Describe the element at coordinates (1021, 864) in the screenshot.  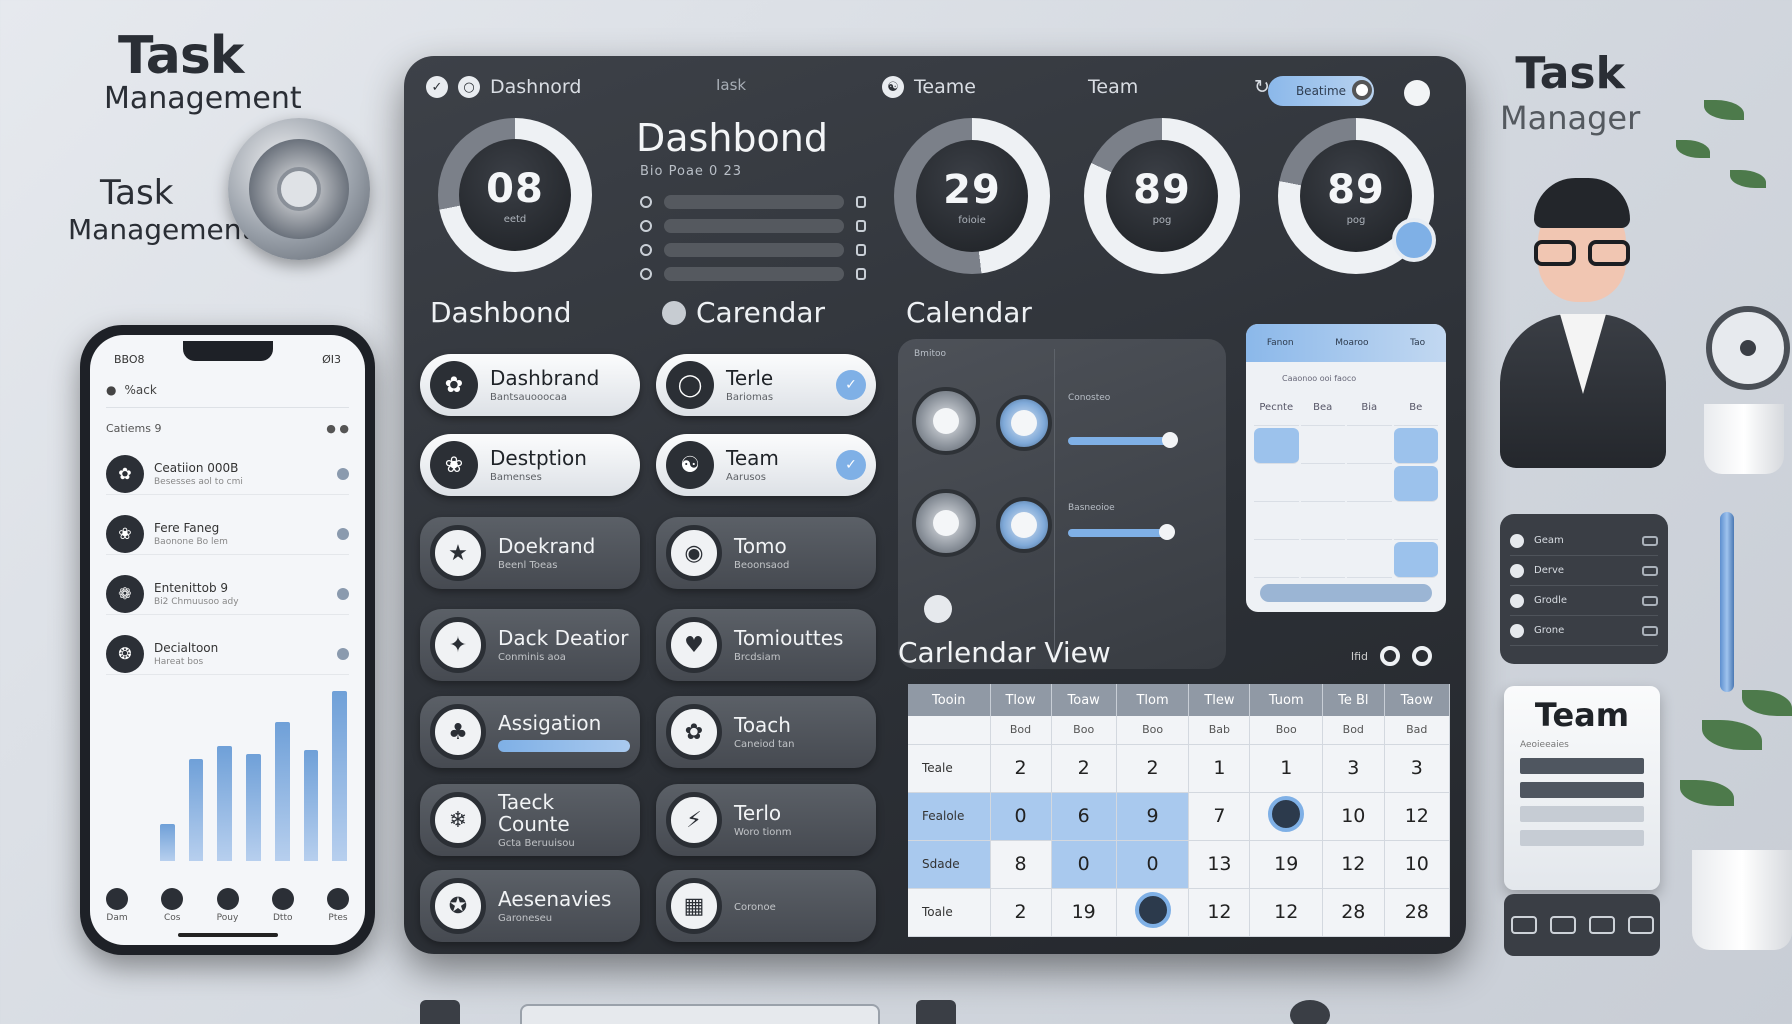
I see `calendar-cell: 8` at that location.